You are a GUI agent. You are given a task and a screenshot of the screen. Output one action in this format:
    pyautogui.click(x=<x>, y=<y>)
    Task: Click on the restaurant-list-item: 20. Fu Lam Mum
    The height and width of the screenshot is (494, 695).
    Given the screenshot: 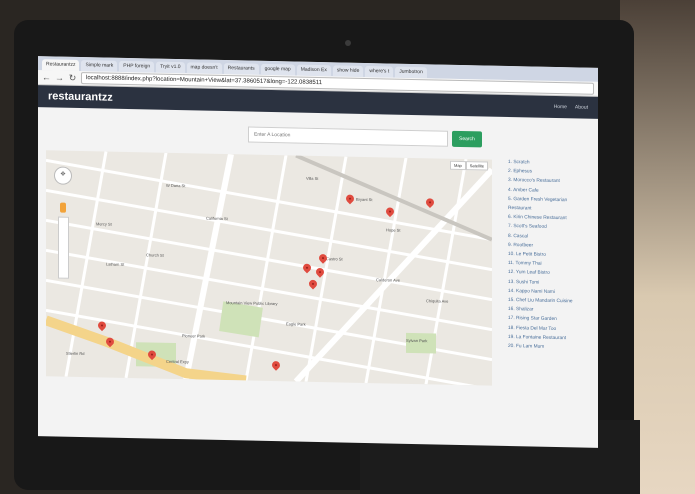 What is the action you would take?
    pyautogui.click(x=551, y=347)
    